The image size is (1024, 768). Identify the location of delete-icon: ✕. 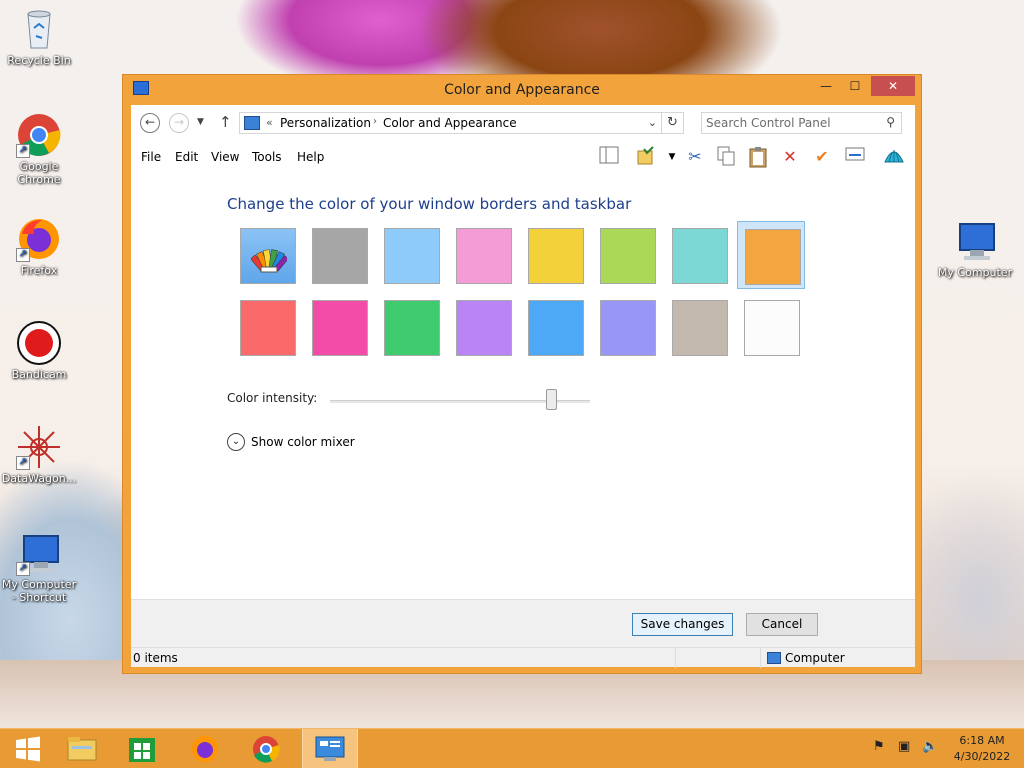
(790, 157).